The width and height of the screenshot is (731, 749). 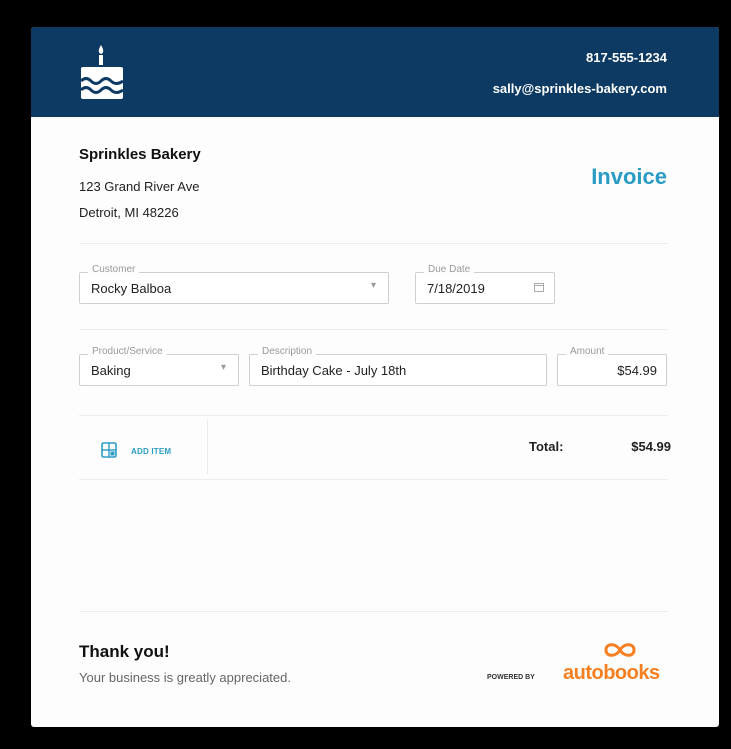 What do you see at coordinates (539, 287) in the screenshot?
I see `calendar-icon` at bounding box center [539, 287].